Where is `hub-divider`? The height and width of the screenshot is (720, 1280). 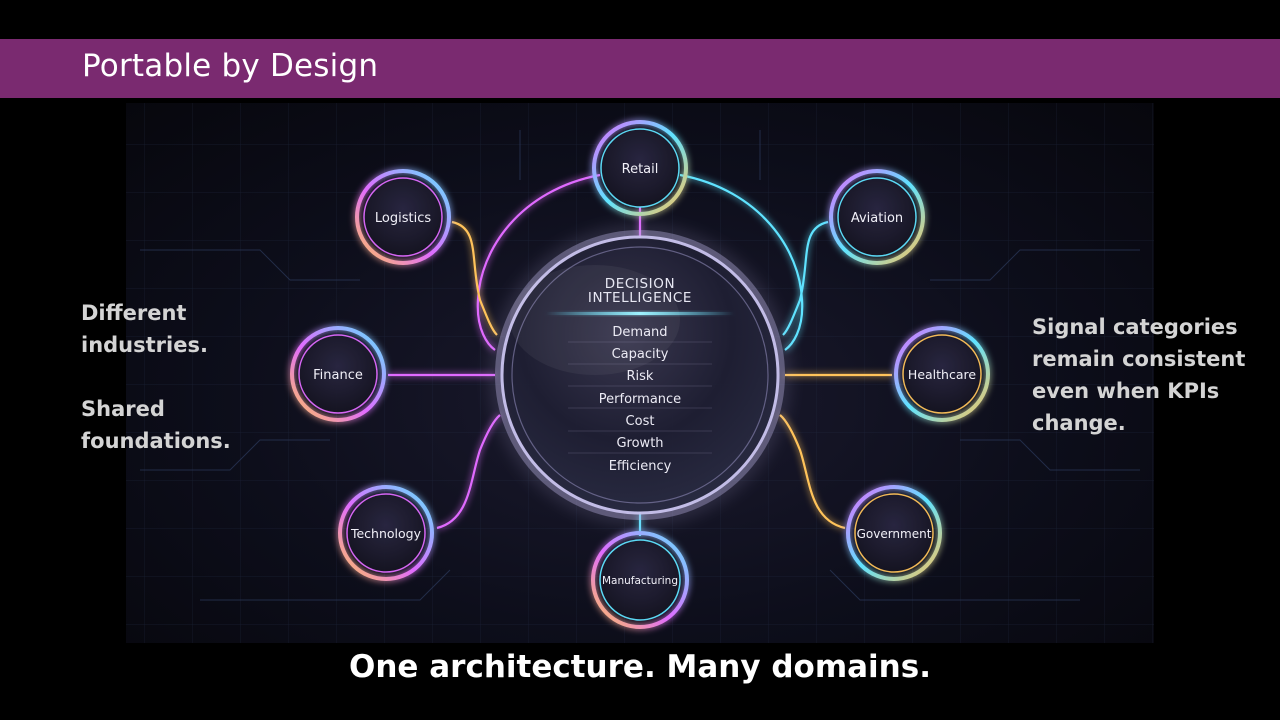 hub-divider is located at coordinates (640, 313).